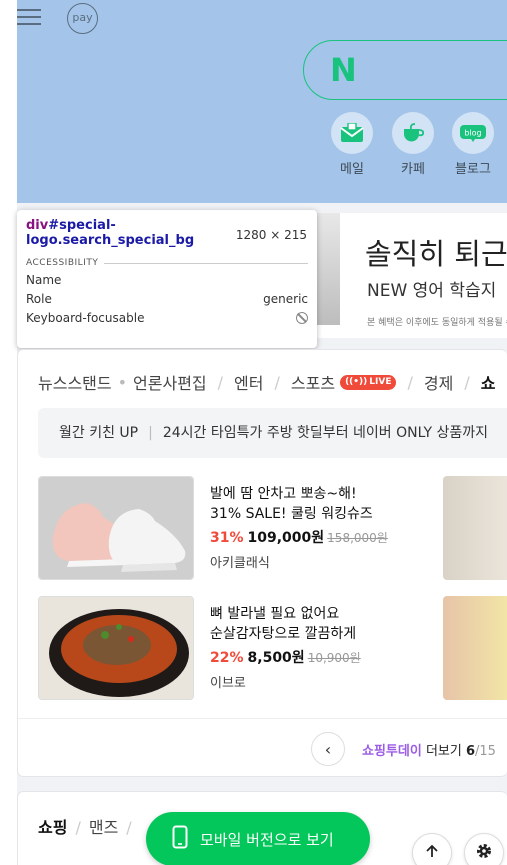  I want to click on promo-tag: 월간 키친 UP, so click(99, 433).